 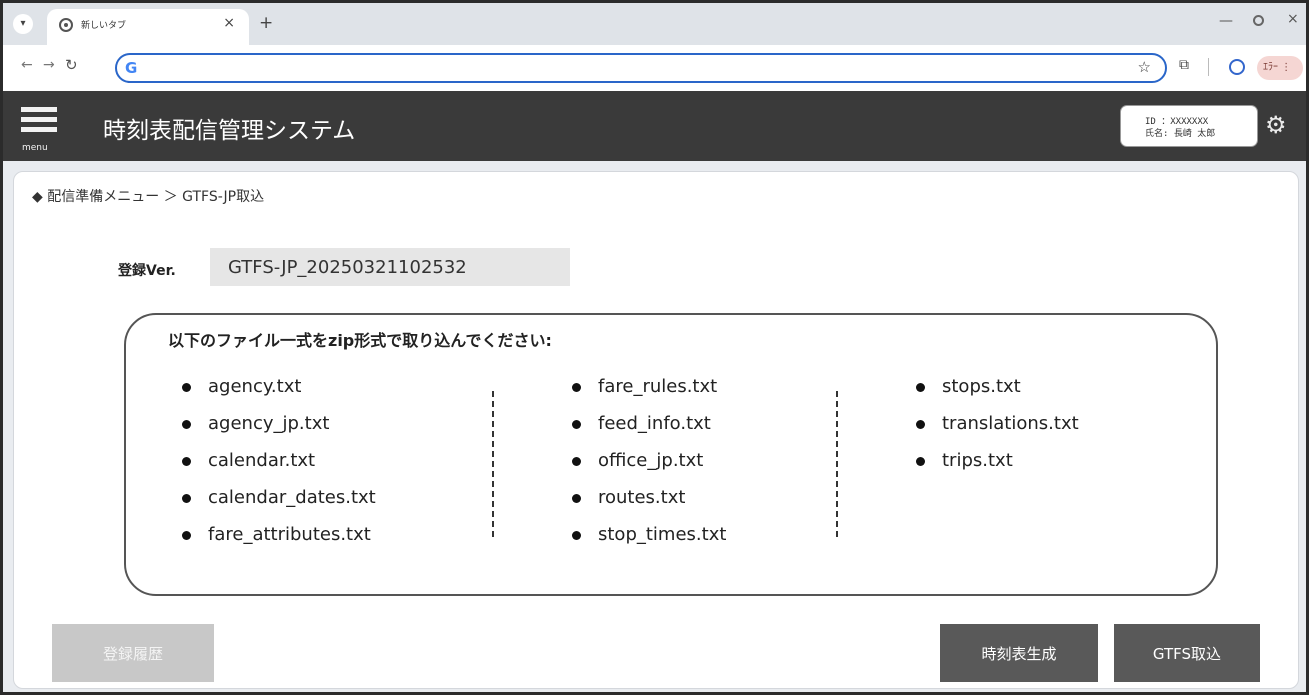 What do you see at coordinates (997, 467) in the screenshot?
I see `list-item: trips.txt` at bounding box center [997, 467].